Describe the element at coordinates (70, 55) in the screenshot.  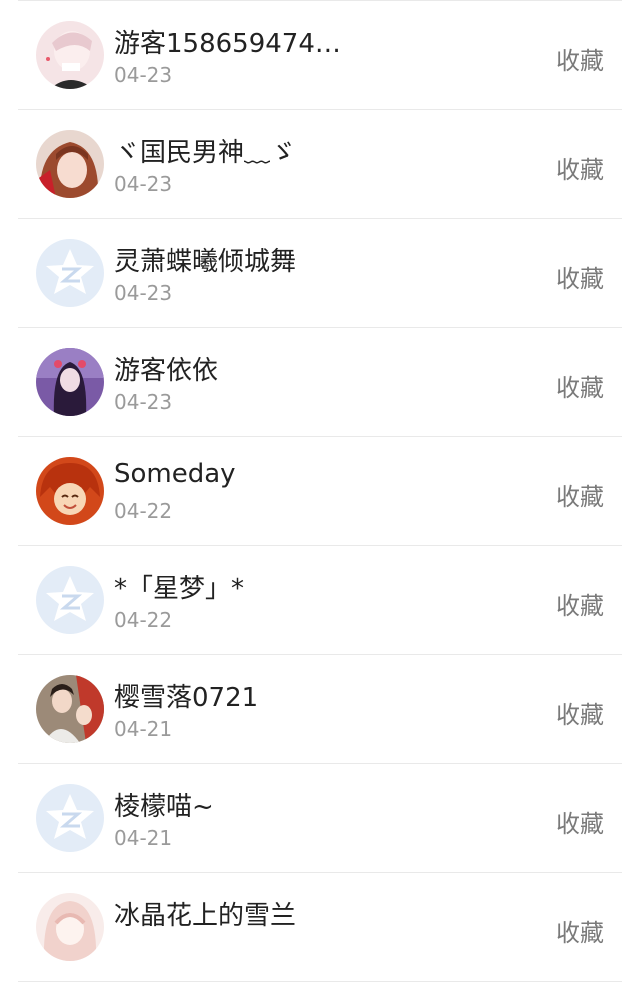
I see `anime-boy-avatar` at that location.